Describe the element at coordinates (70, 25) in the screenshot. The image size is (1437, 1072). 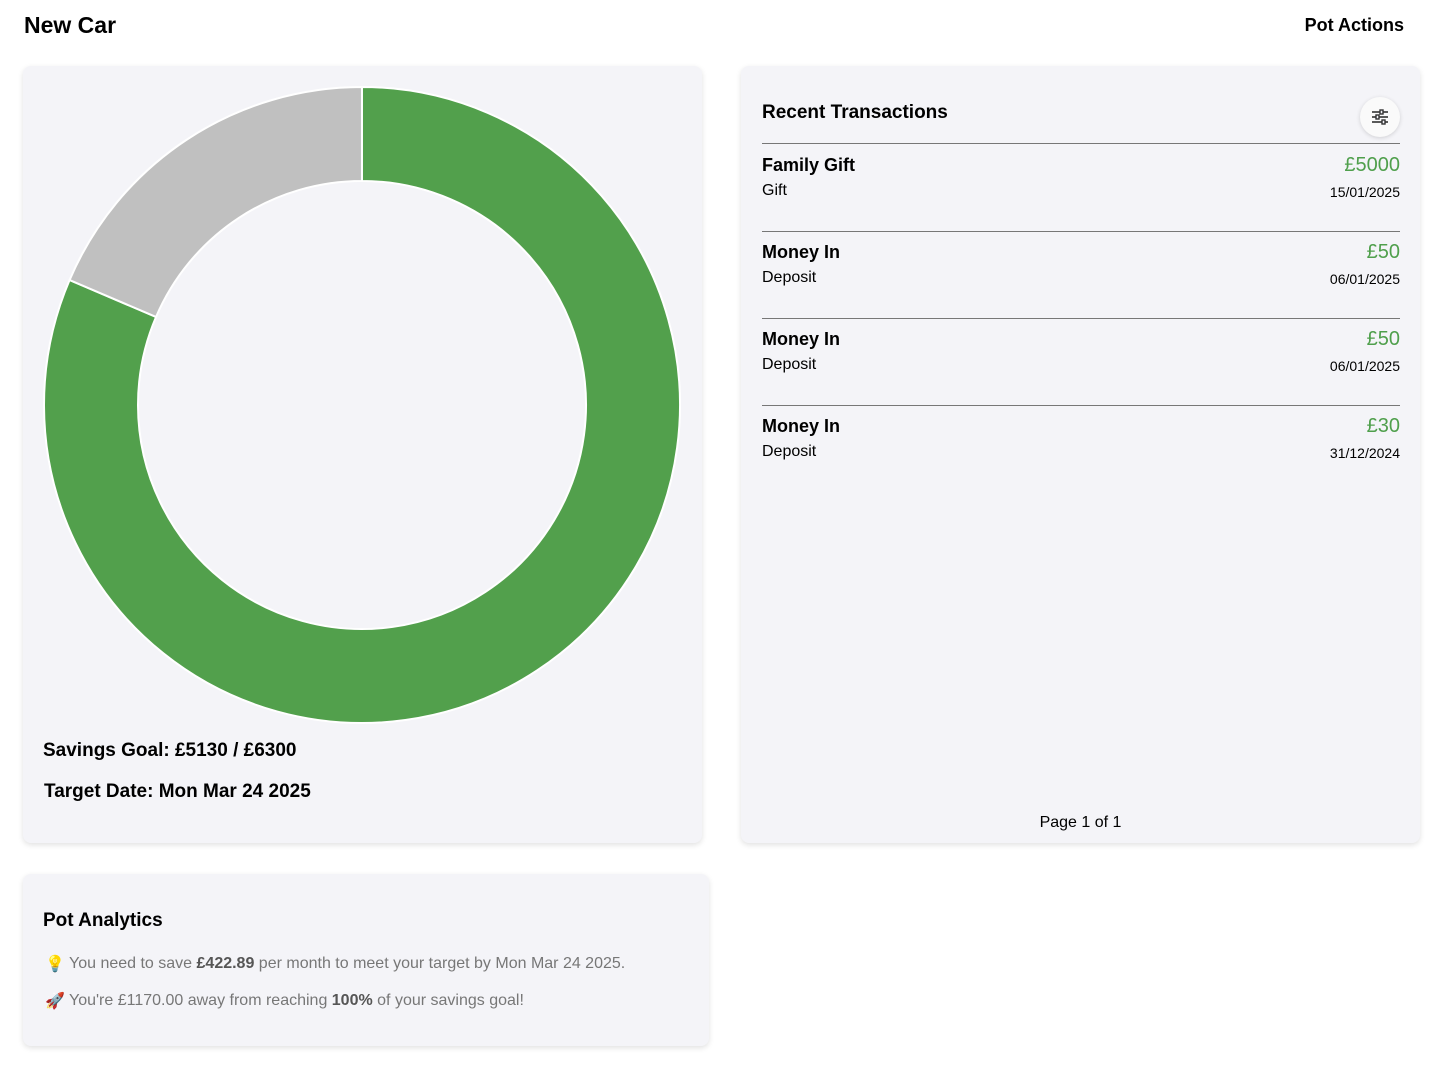
I see `page-title: New Car` at that location.